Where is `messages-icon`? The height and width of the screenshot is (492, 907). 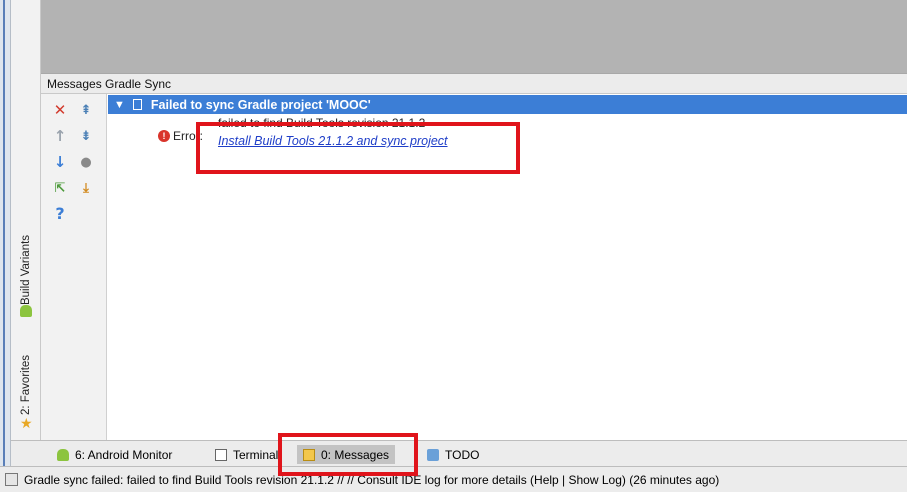 messages-icon is located at coordinates (309, 454).